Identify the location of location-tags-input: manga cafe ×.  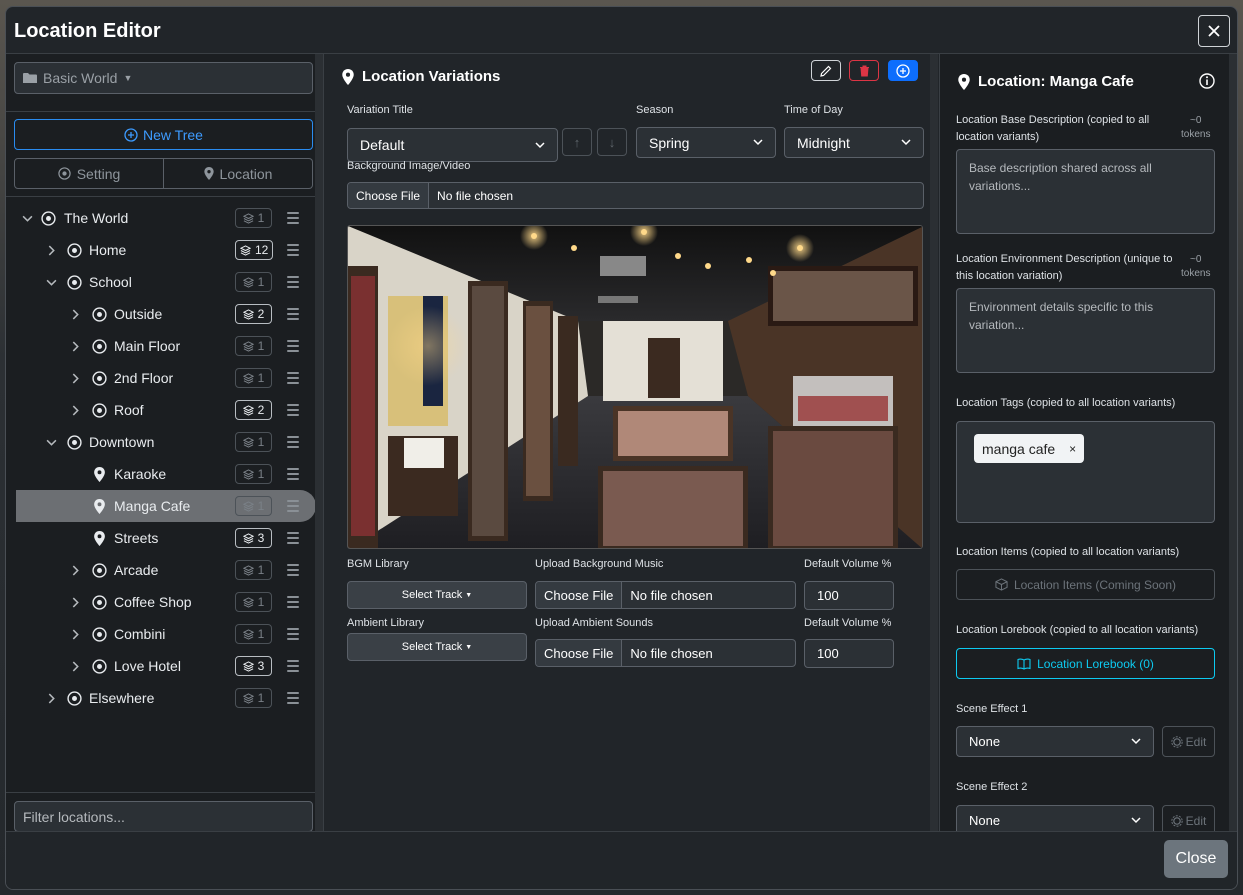
(1085, 472).